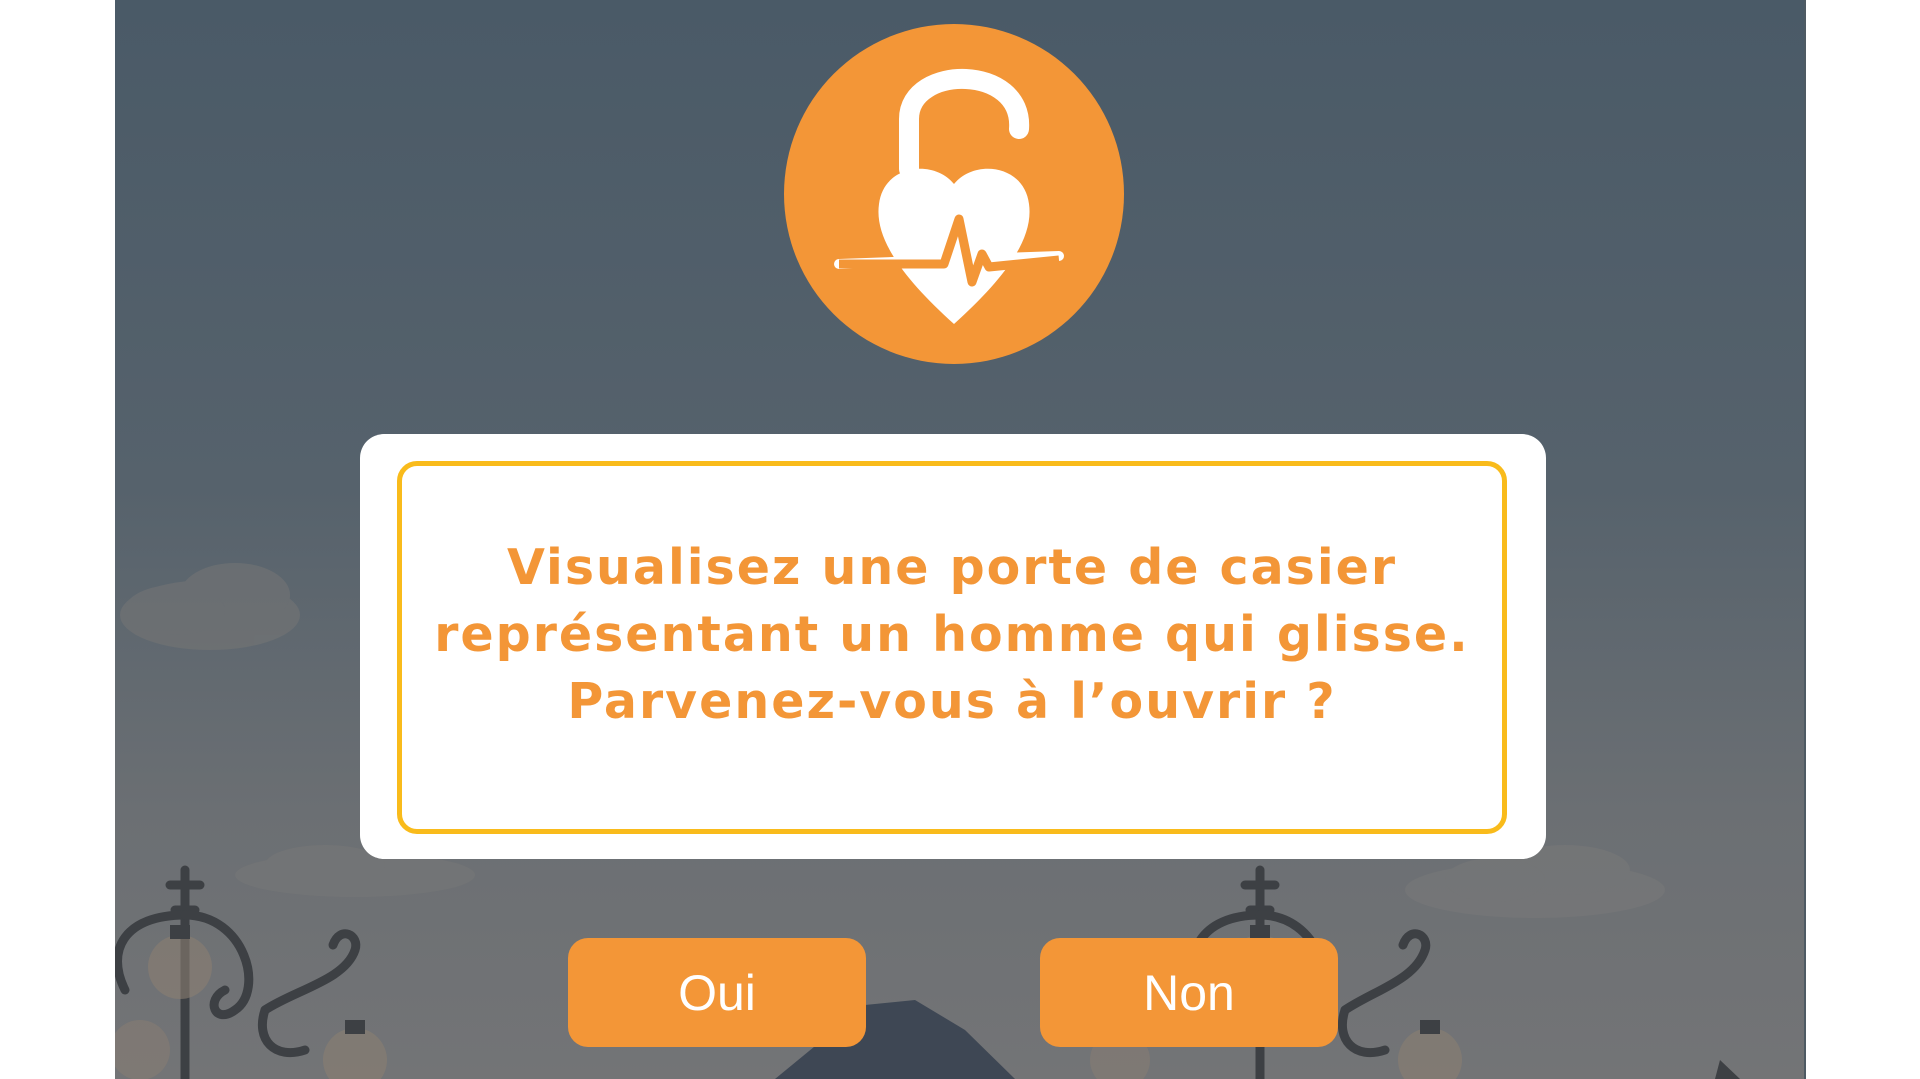  Describe the element at coordinates (210, 606) in the screenshot. I see `cloud-left` at that location.